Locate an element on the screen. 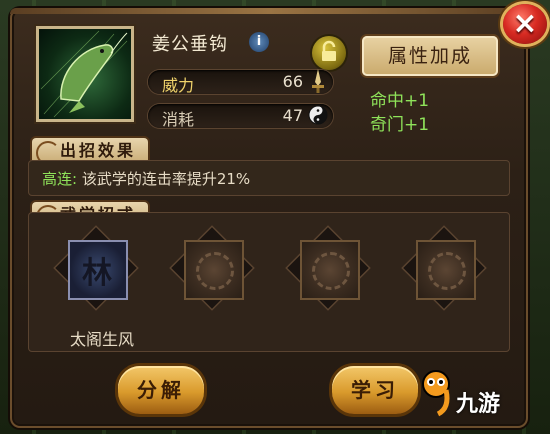 The image size is (550, 434). sword-icon is located at coordinates (318, 81).